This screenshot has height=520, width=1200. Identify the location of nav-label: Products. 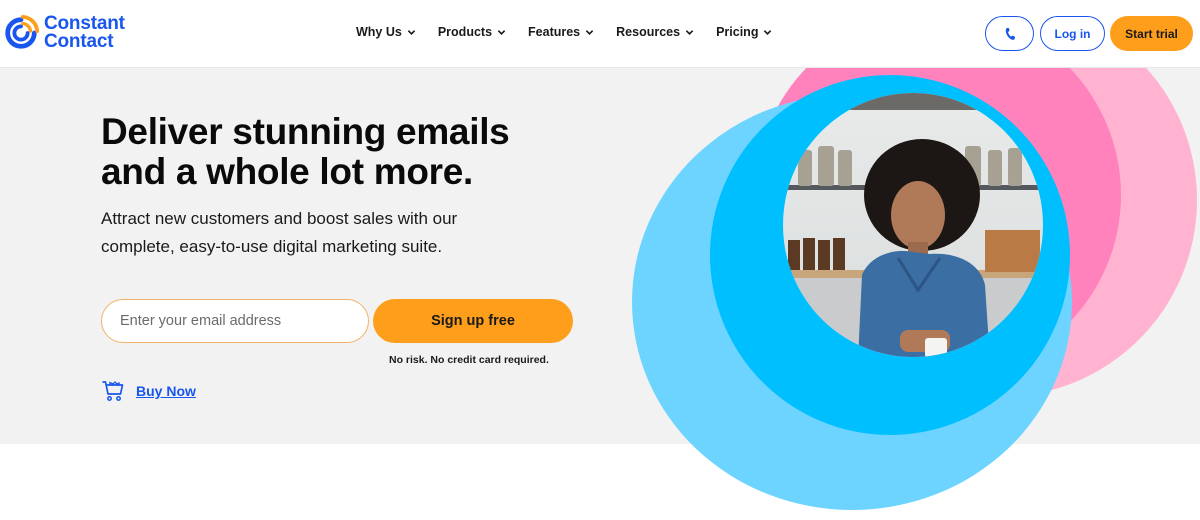
(465, 32).